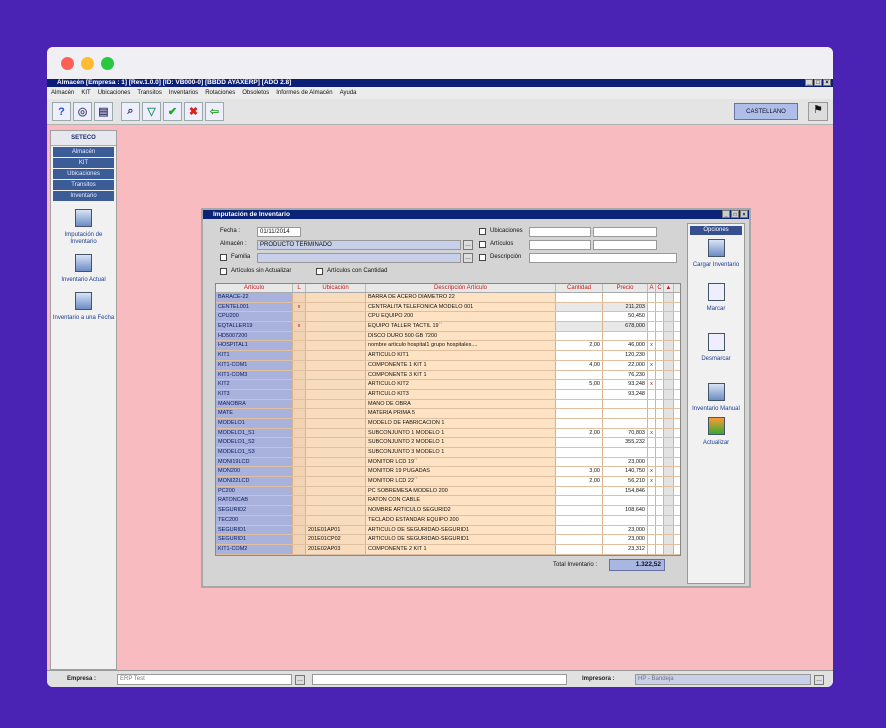 Image resolution: width=886 pixels, height=728 pixels. Describe the element at coordinates (448, 443) in the screenshot. I see `table-row: MODELO1_S2 SUBCONJUNTO 2 MODELO 1 355,232` at that location.